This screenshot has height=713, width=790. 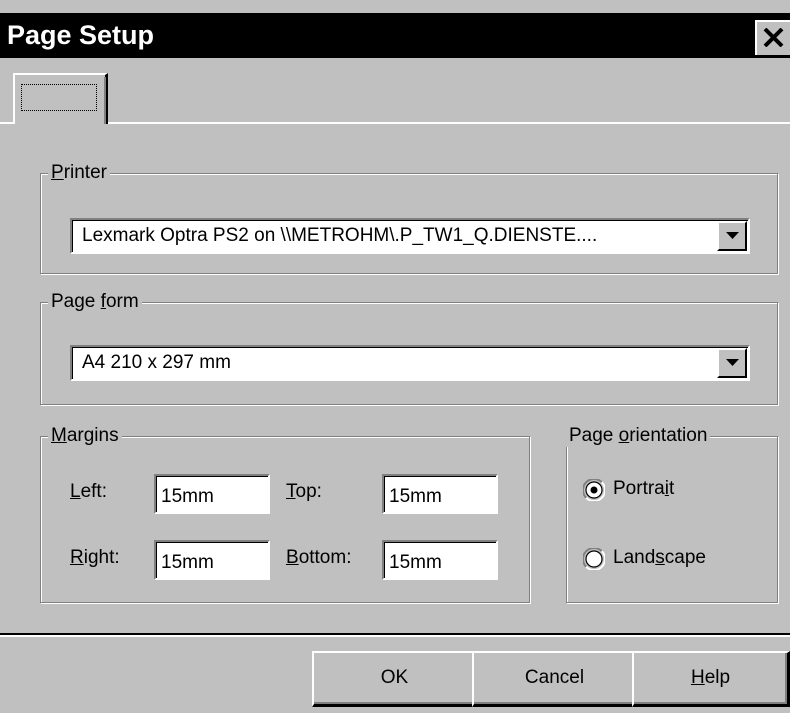 I want to click on bottom-margin-label: Bottom:, so click(x=319, y=557).